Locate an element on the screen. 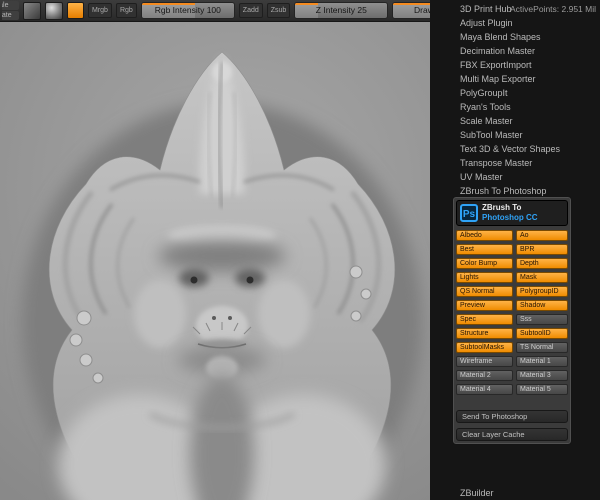  z-intensity-slider: Z Intensity 25 is located at coordinates (341, 10).